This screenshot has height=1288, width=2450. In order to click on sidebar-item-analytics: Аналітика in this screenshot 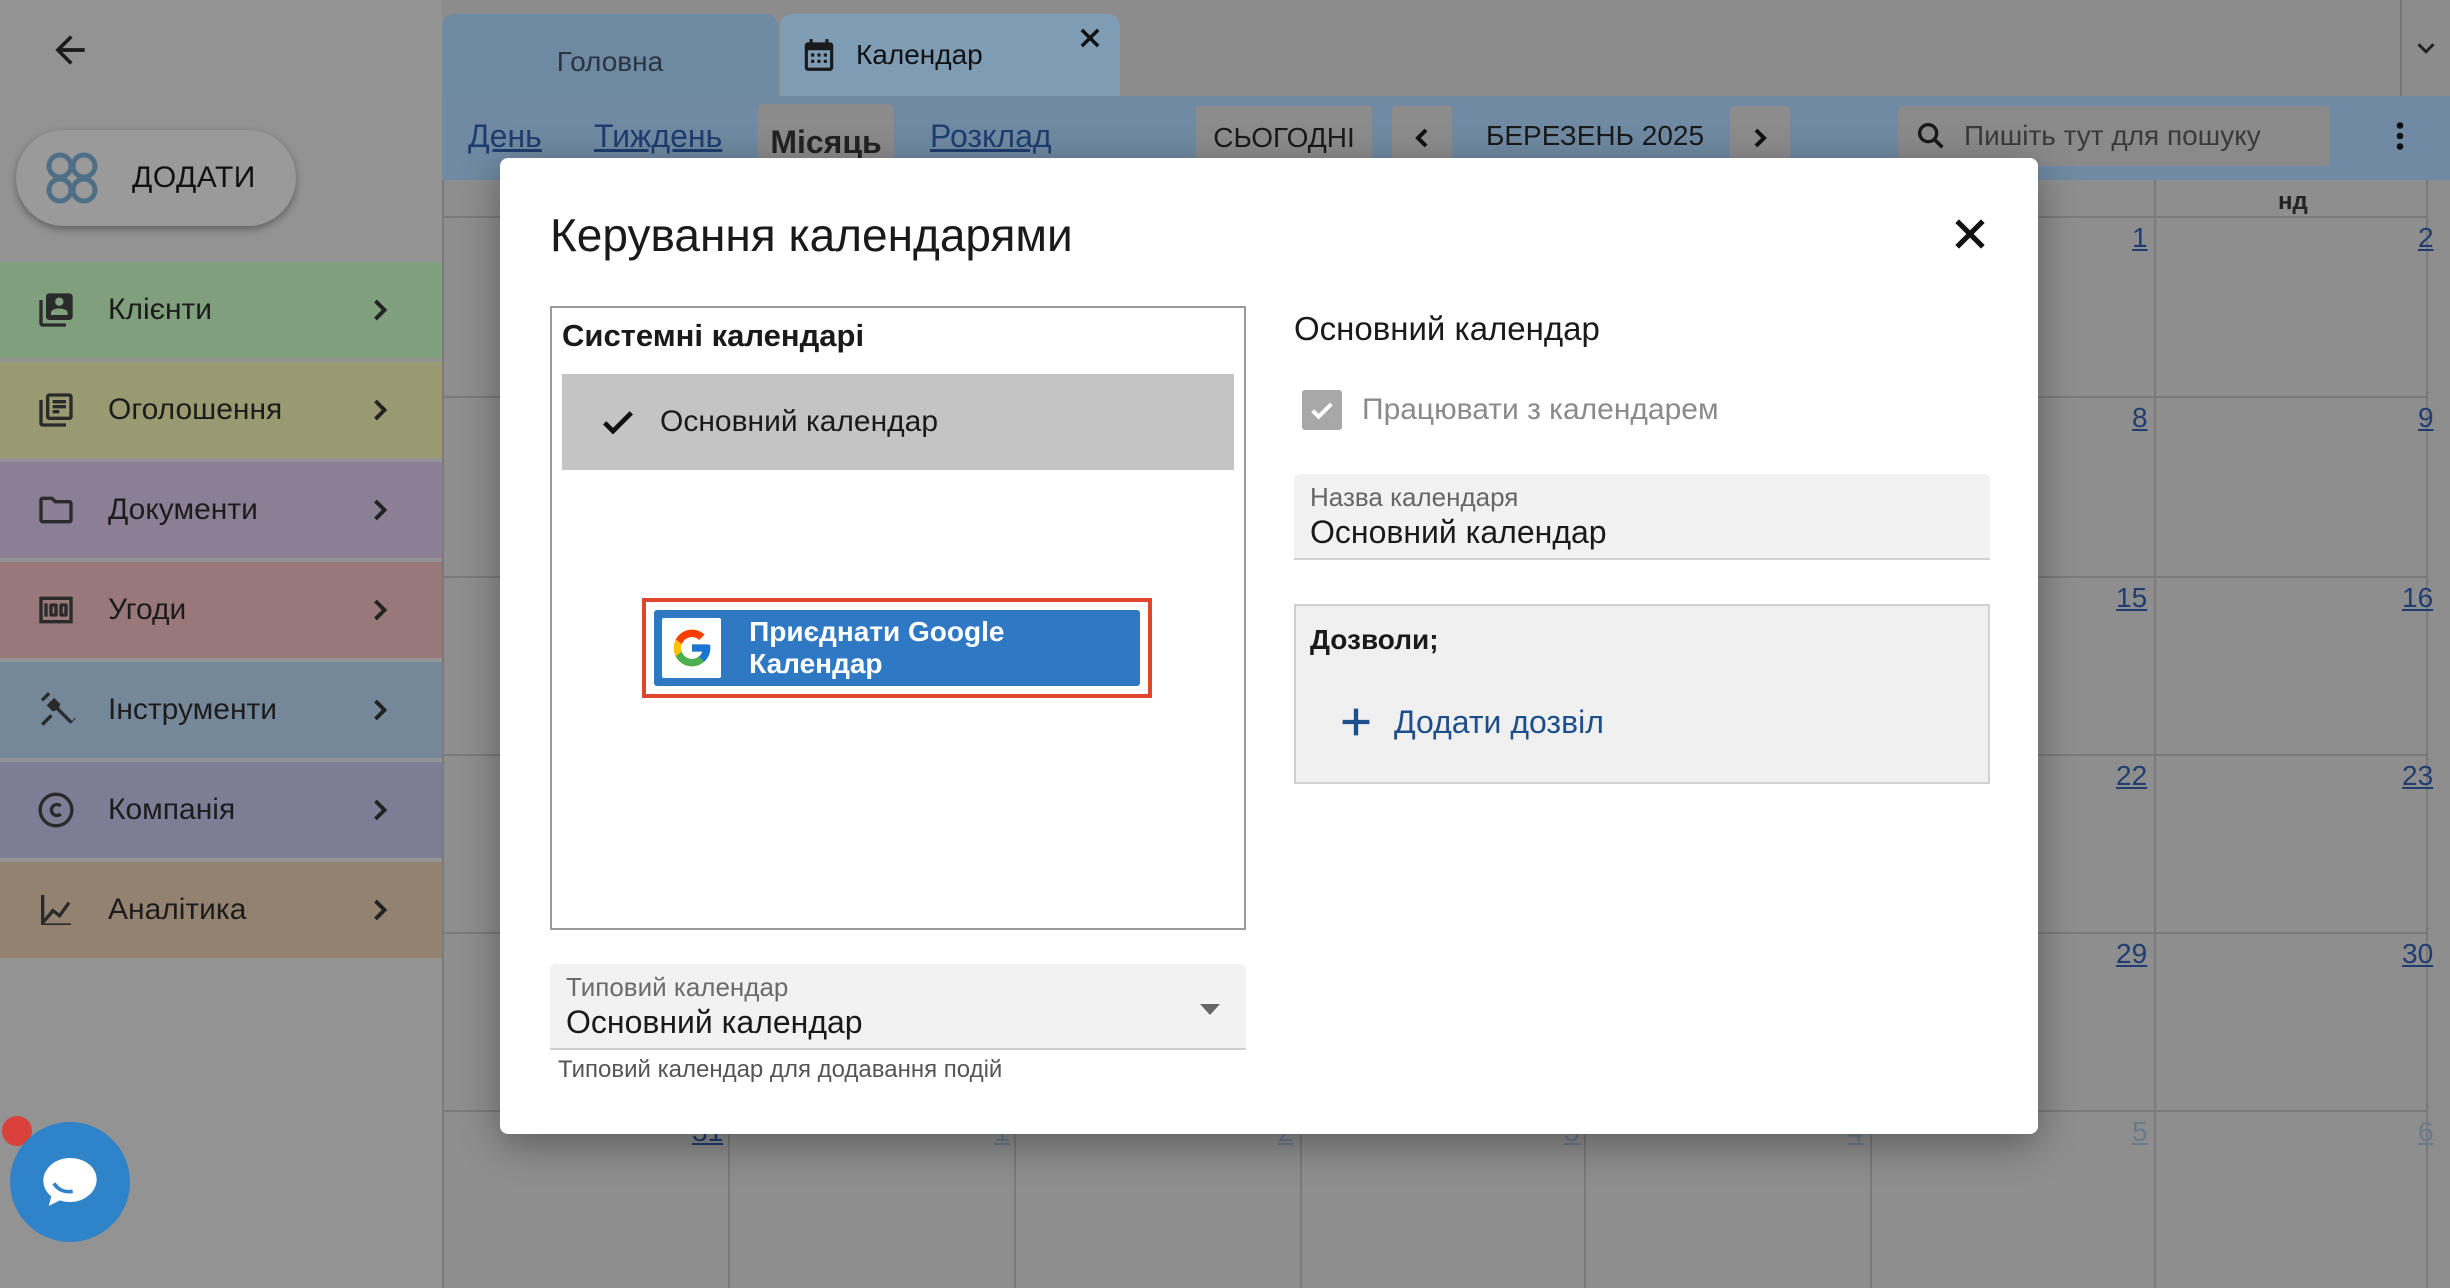, I will do `click(221, 910)`.